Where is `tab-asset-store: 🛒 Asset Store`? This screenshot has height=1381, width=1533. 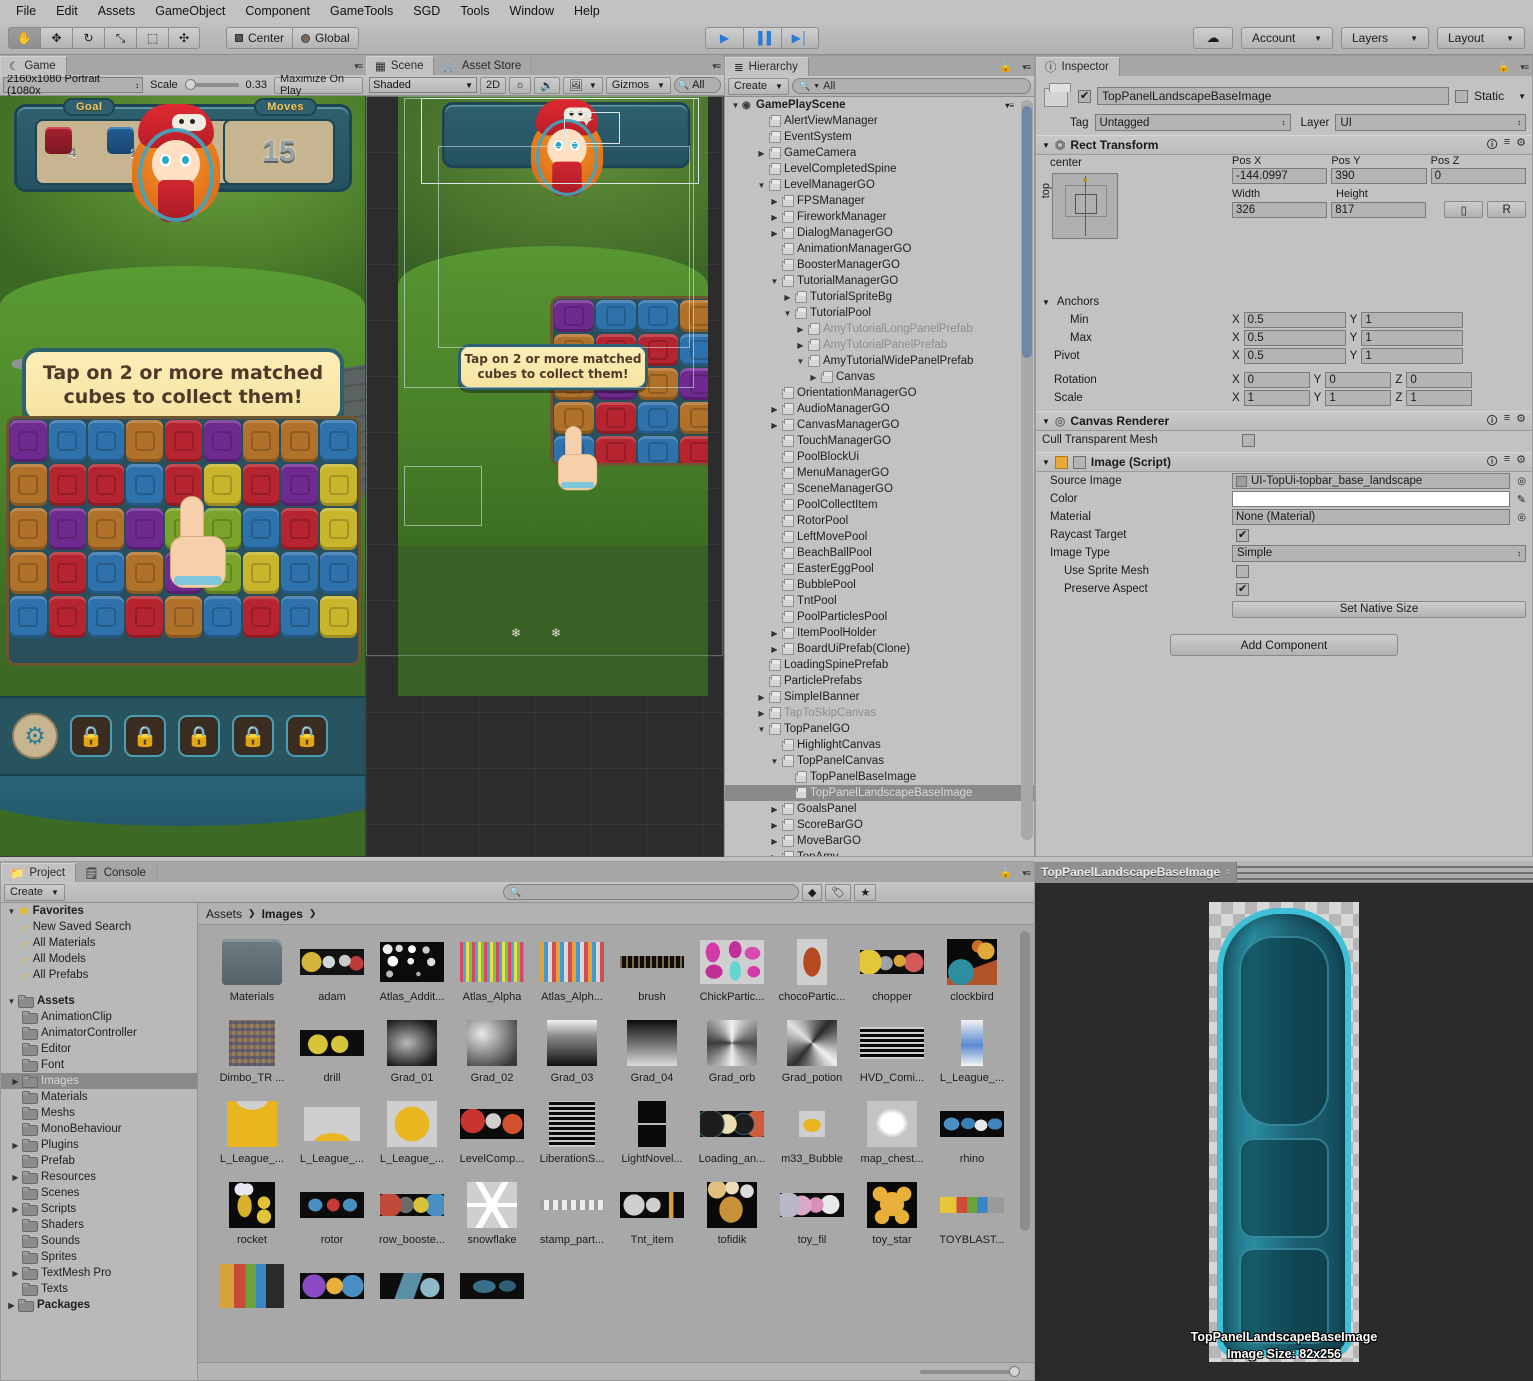 tab-asset-store: 🛒 Asset Store is located at coordinates (483, 65).